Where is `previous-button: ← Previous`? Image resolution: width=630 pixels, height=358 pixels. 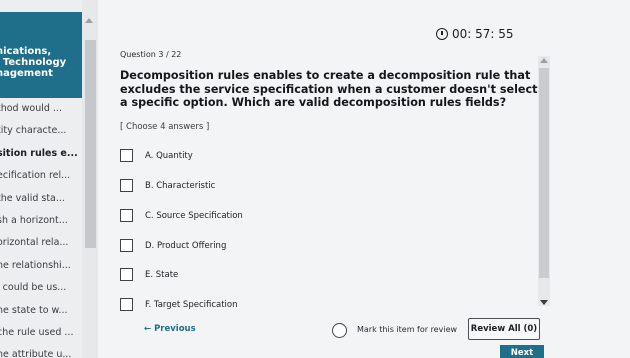
previous-button: ← Previous is located at coordinates (170, 329).